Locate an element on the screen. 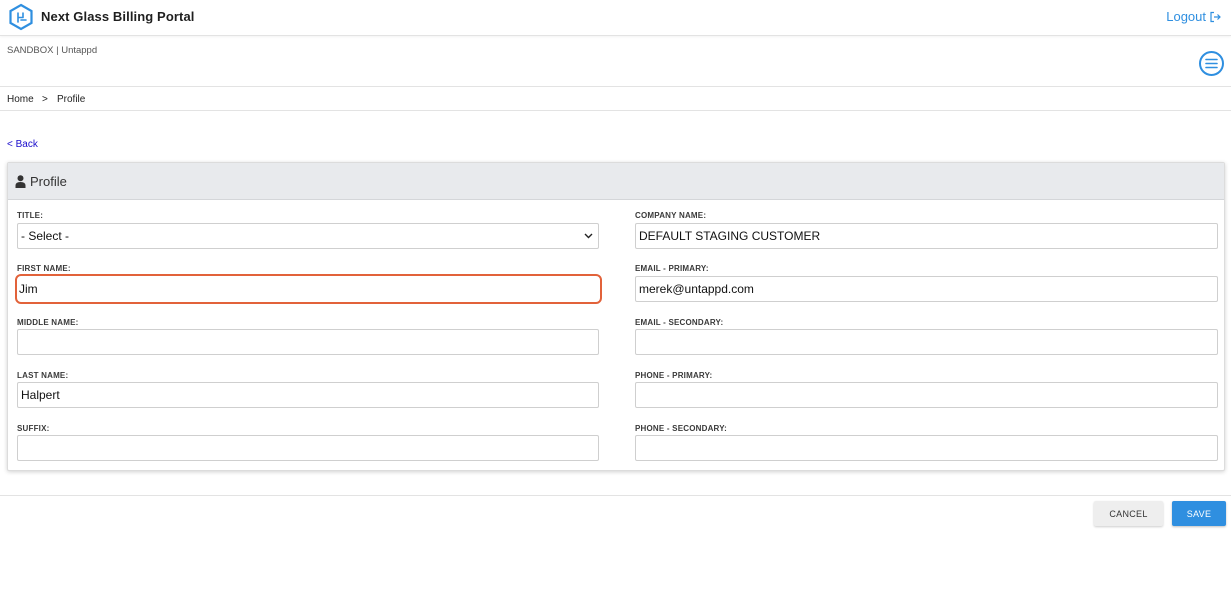  suffix-field is located at coordinates (308, 448).